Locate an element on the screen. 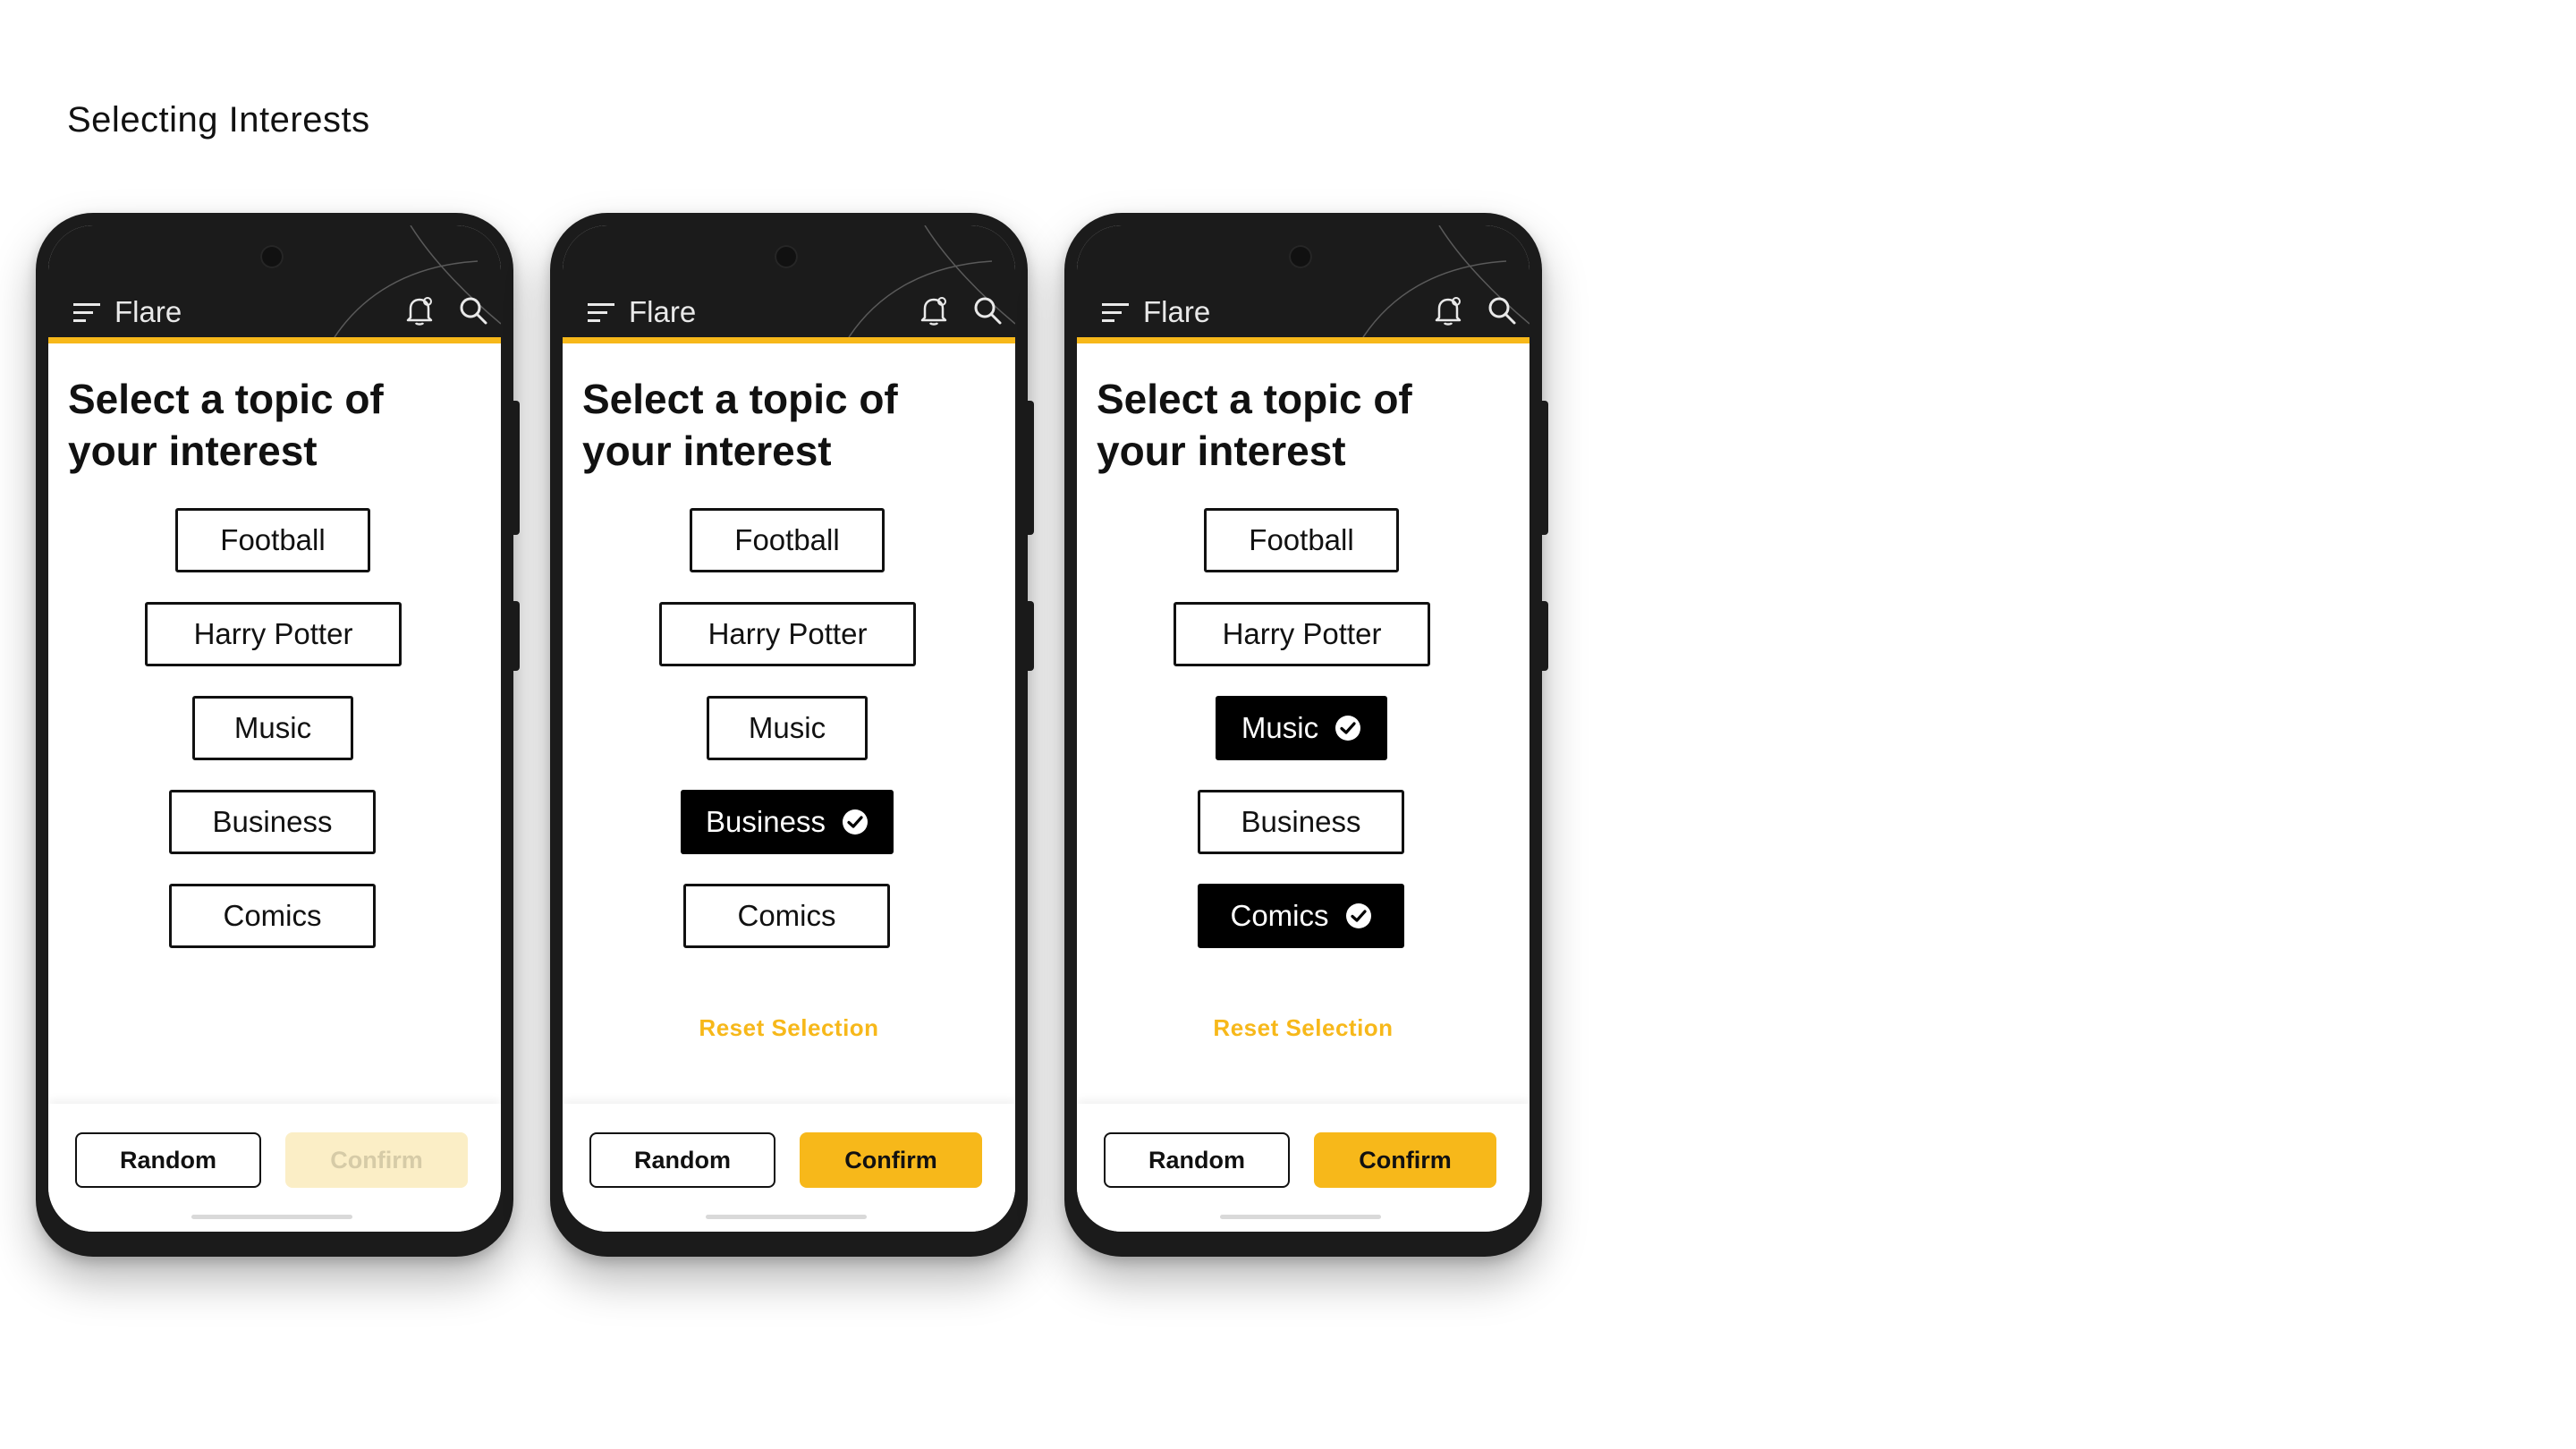 The width and height of the screenshot is (2576, 1449). confirm-button-disabled: Confirm is located at coordinates (376, 1160).